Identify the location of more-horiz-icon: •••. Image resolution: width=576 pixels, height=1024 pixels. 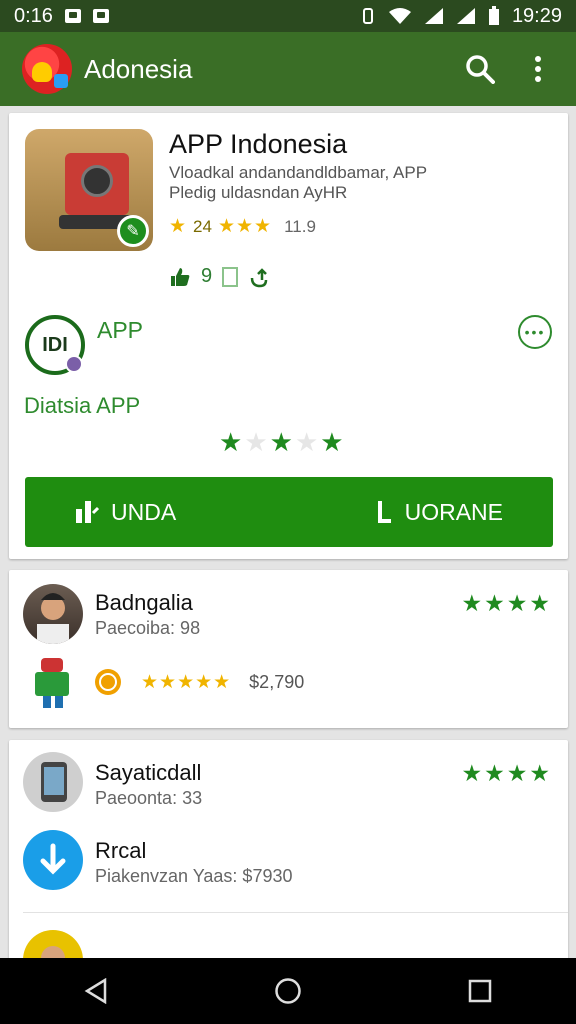
(535, 332).